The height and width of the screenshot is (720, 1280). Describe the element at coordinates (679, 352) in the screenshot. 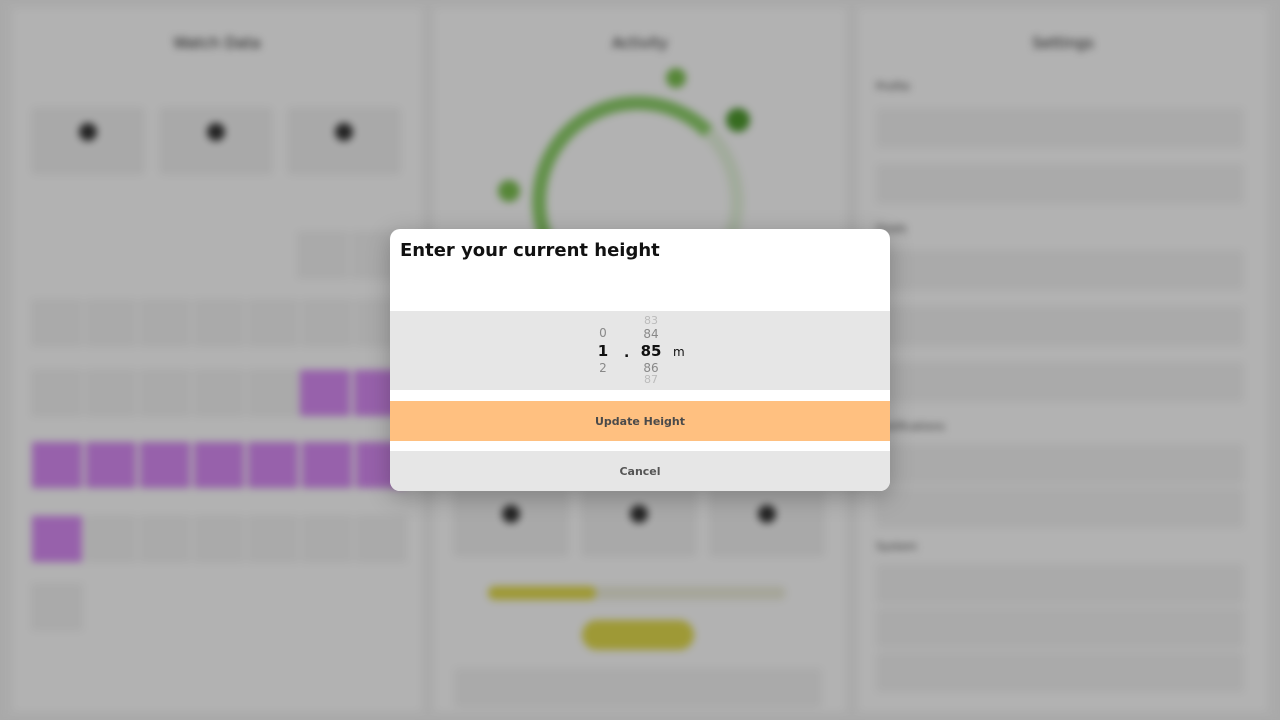

I see `unit-label: m` at that location.